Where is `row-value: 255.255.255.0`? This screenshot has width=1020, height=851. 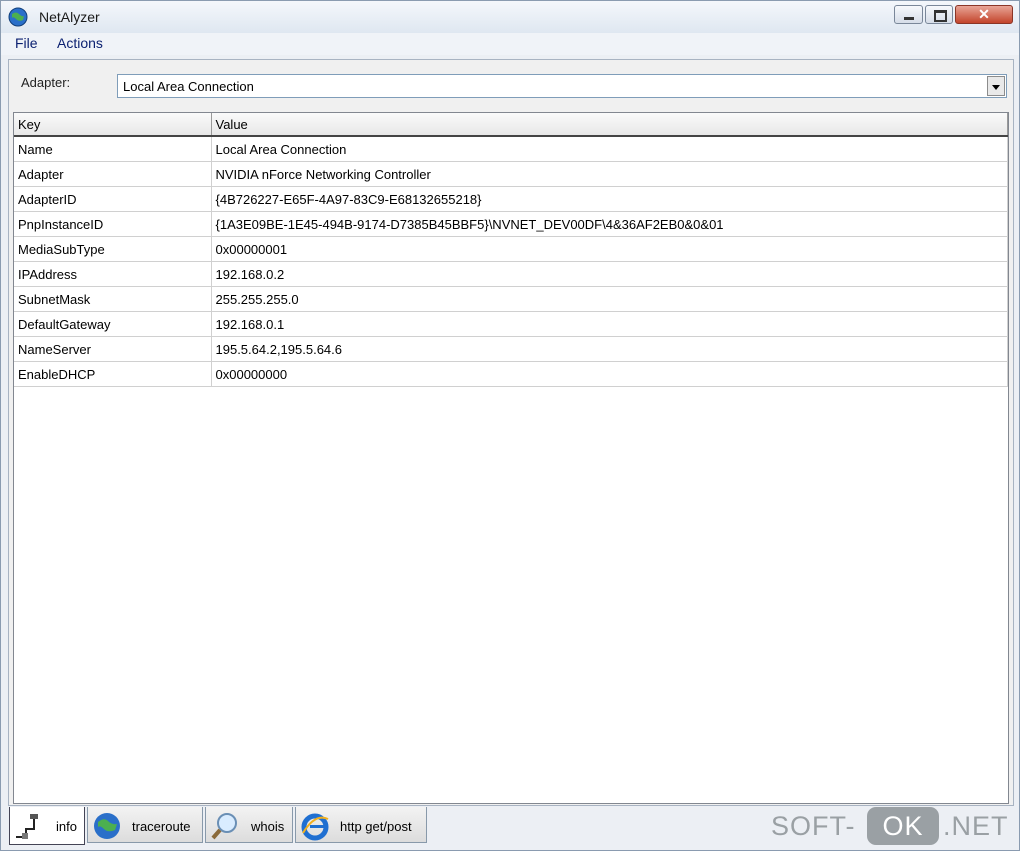
row-value: 255.255.255.0 is located at coordinates (609, 299).